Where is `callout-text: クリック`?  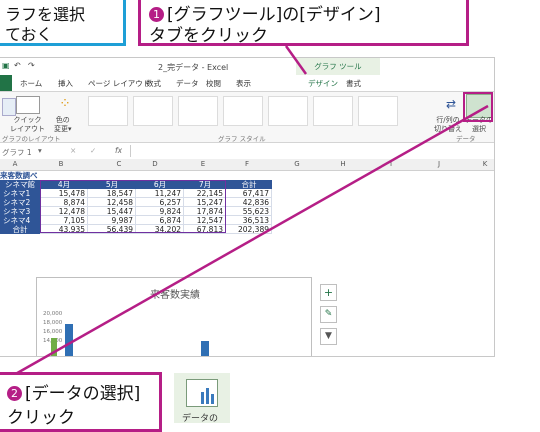 callout-text: クリック is located at coordinates (41, 418).